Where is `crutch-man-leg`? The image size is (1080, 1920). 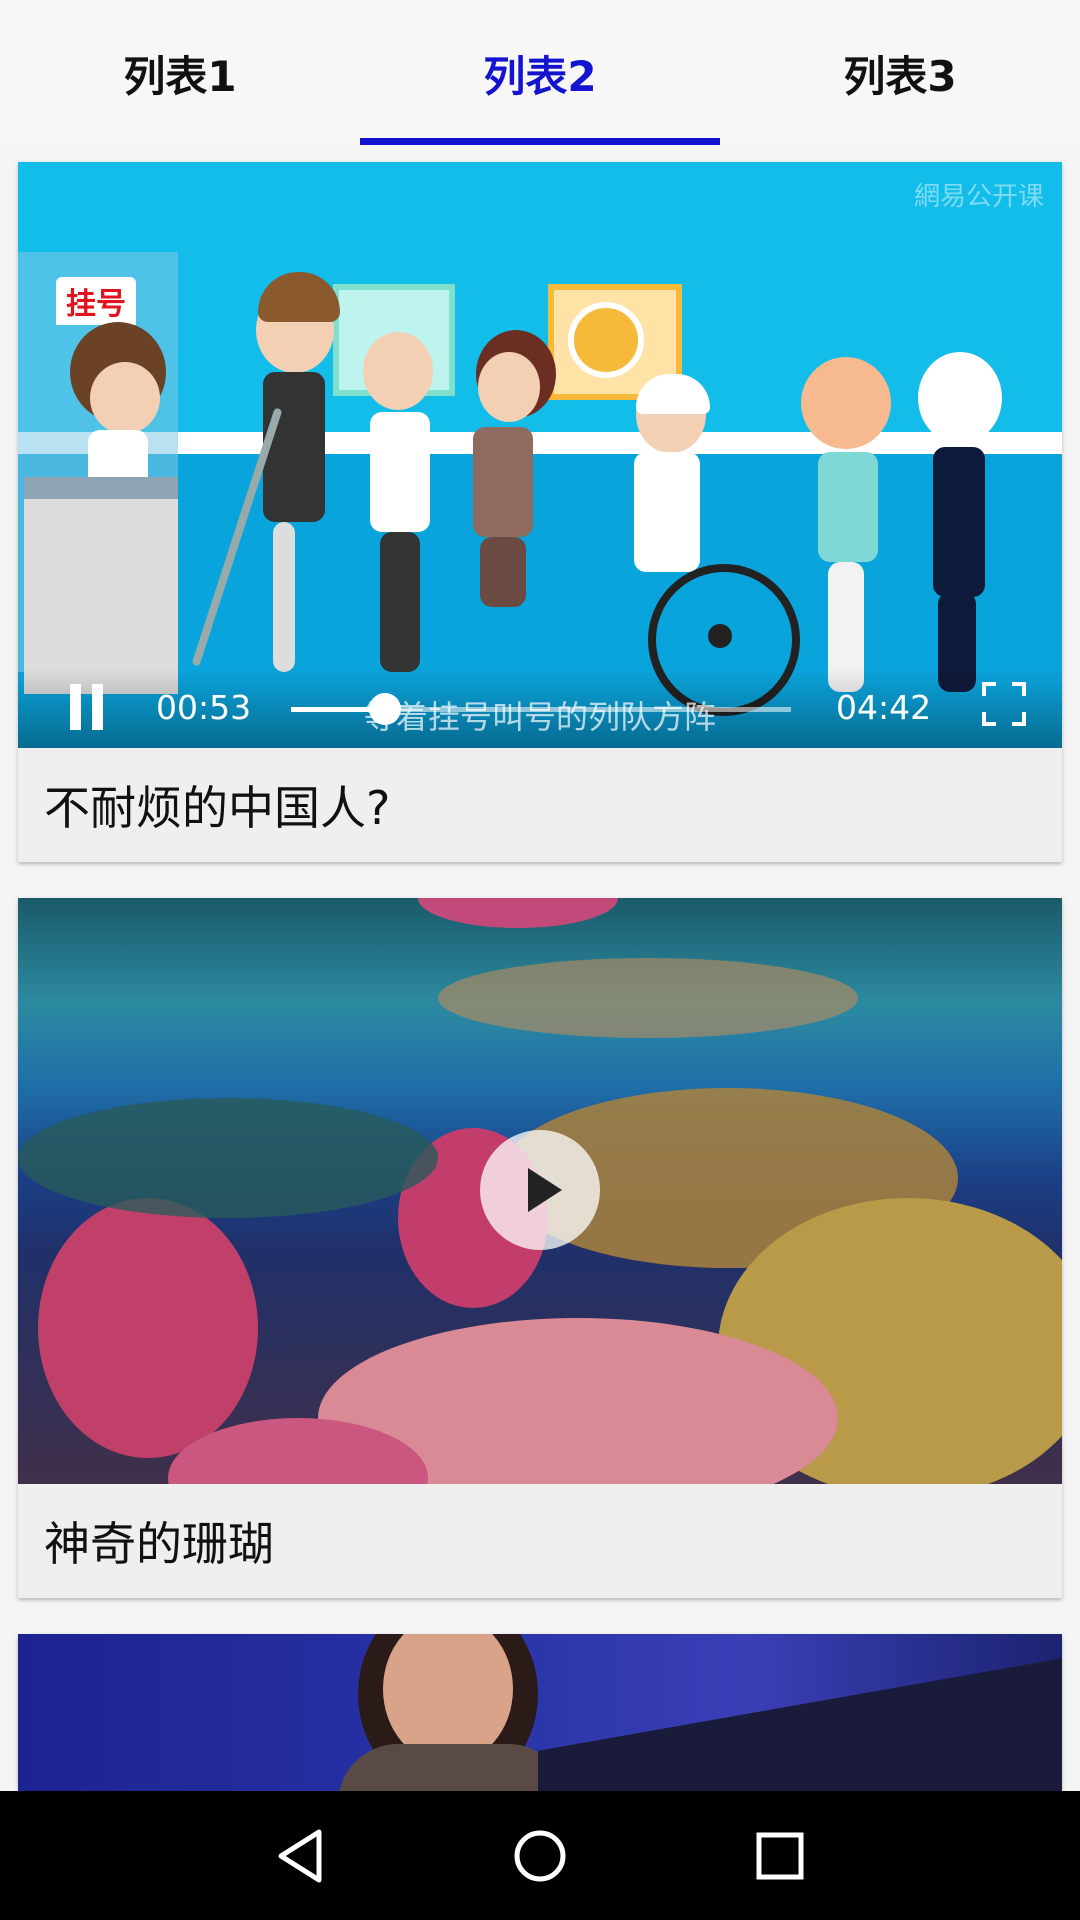 crutch-man-leg is located at coordinates (284, 597).